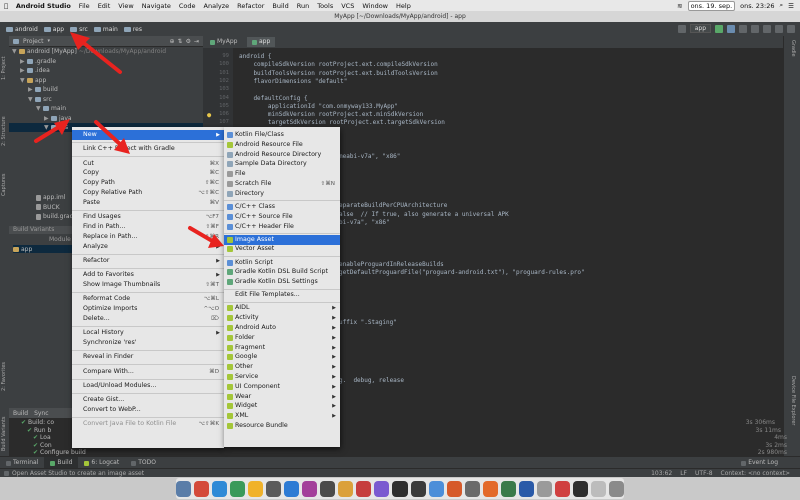 Image resolution: width=800 pixels, height=500 pixels. Describe the element at coordinates (375, 6) in the screenshot. I see `menubar-item: Window` at that location.